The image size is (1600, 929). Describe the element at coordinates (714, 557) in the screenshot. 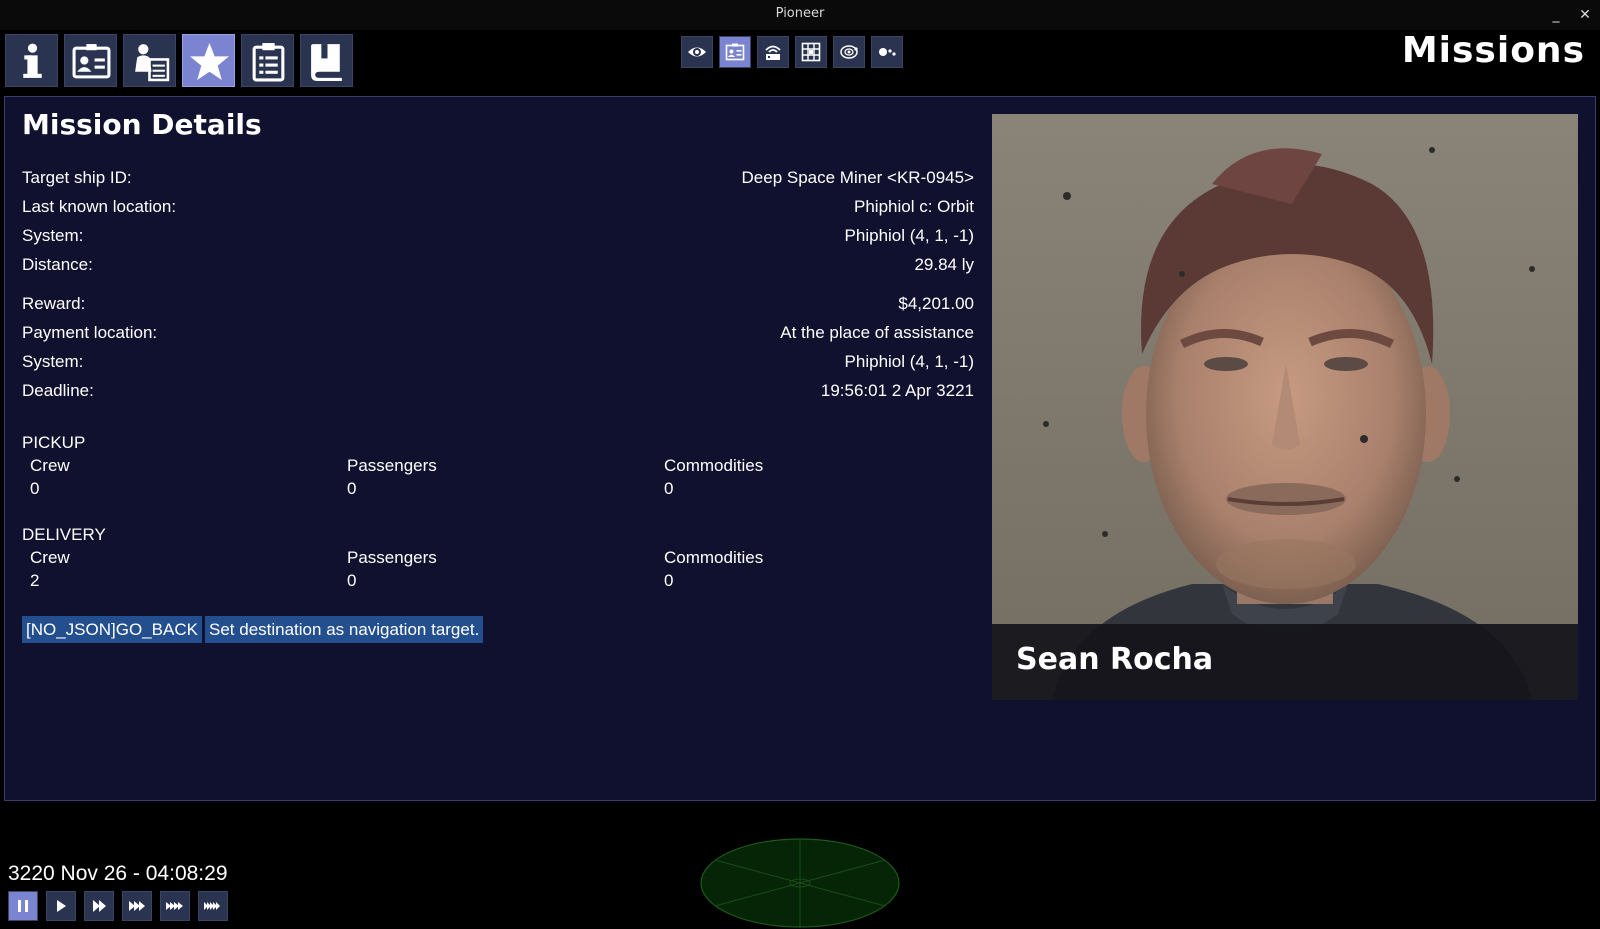

I see `delivery-commodities-header: Commodities` at that location.